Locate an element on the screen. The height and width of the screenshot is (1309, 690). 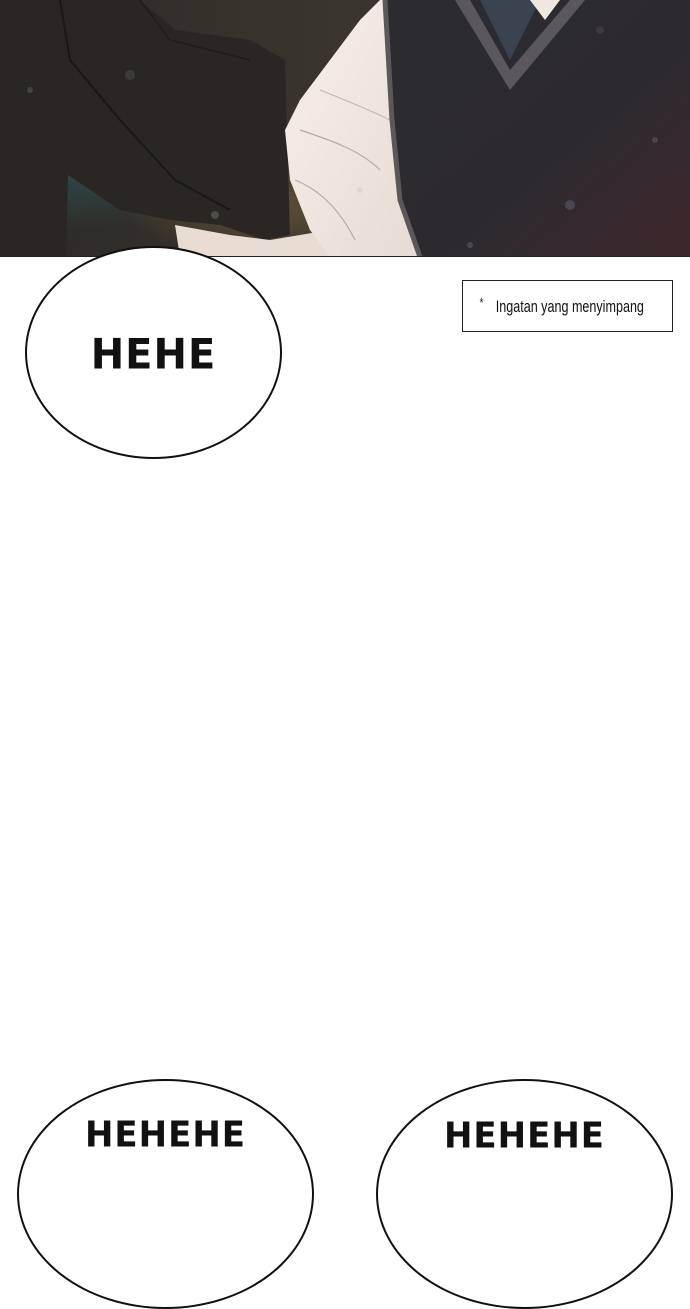
speech-bubble-hehehe-left: HEHEHE is located at coordinates (165, 1194).